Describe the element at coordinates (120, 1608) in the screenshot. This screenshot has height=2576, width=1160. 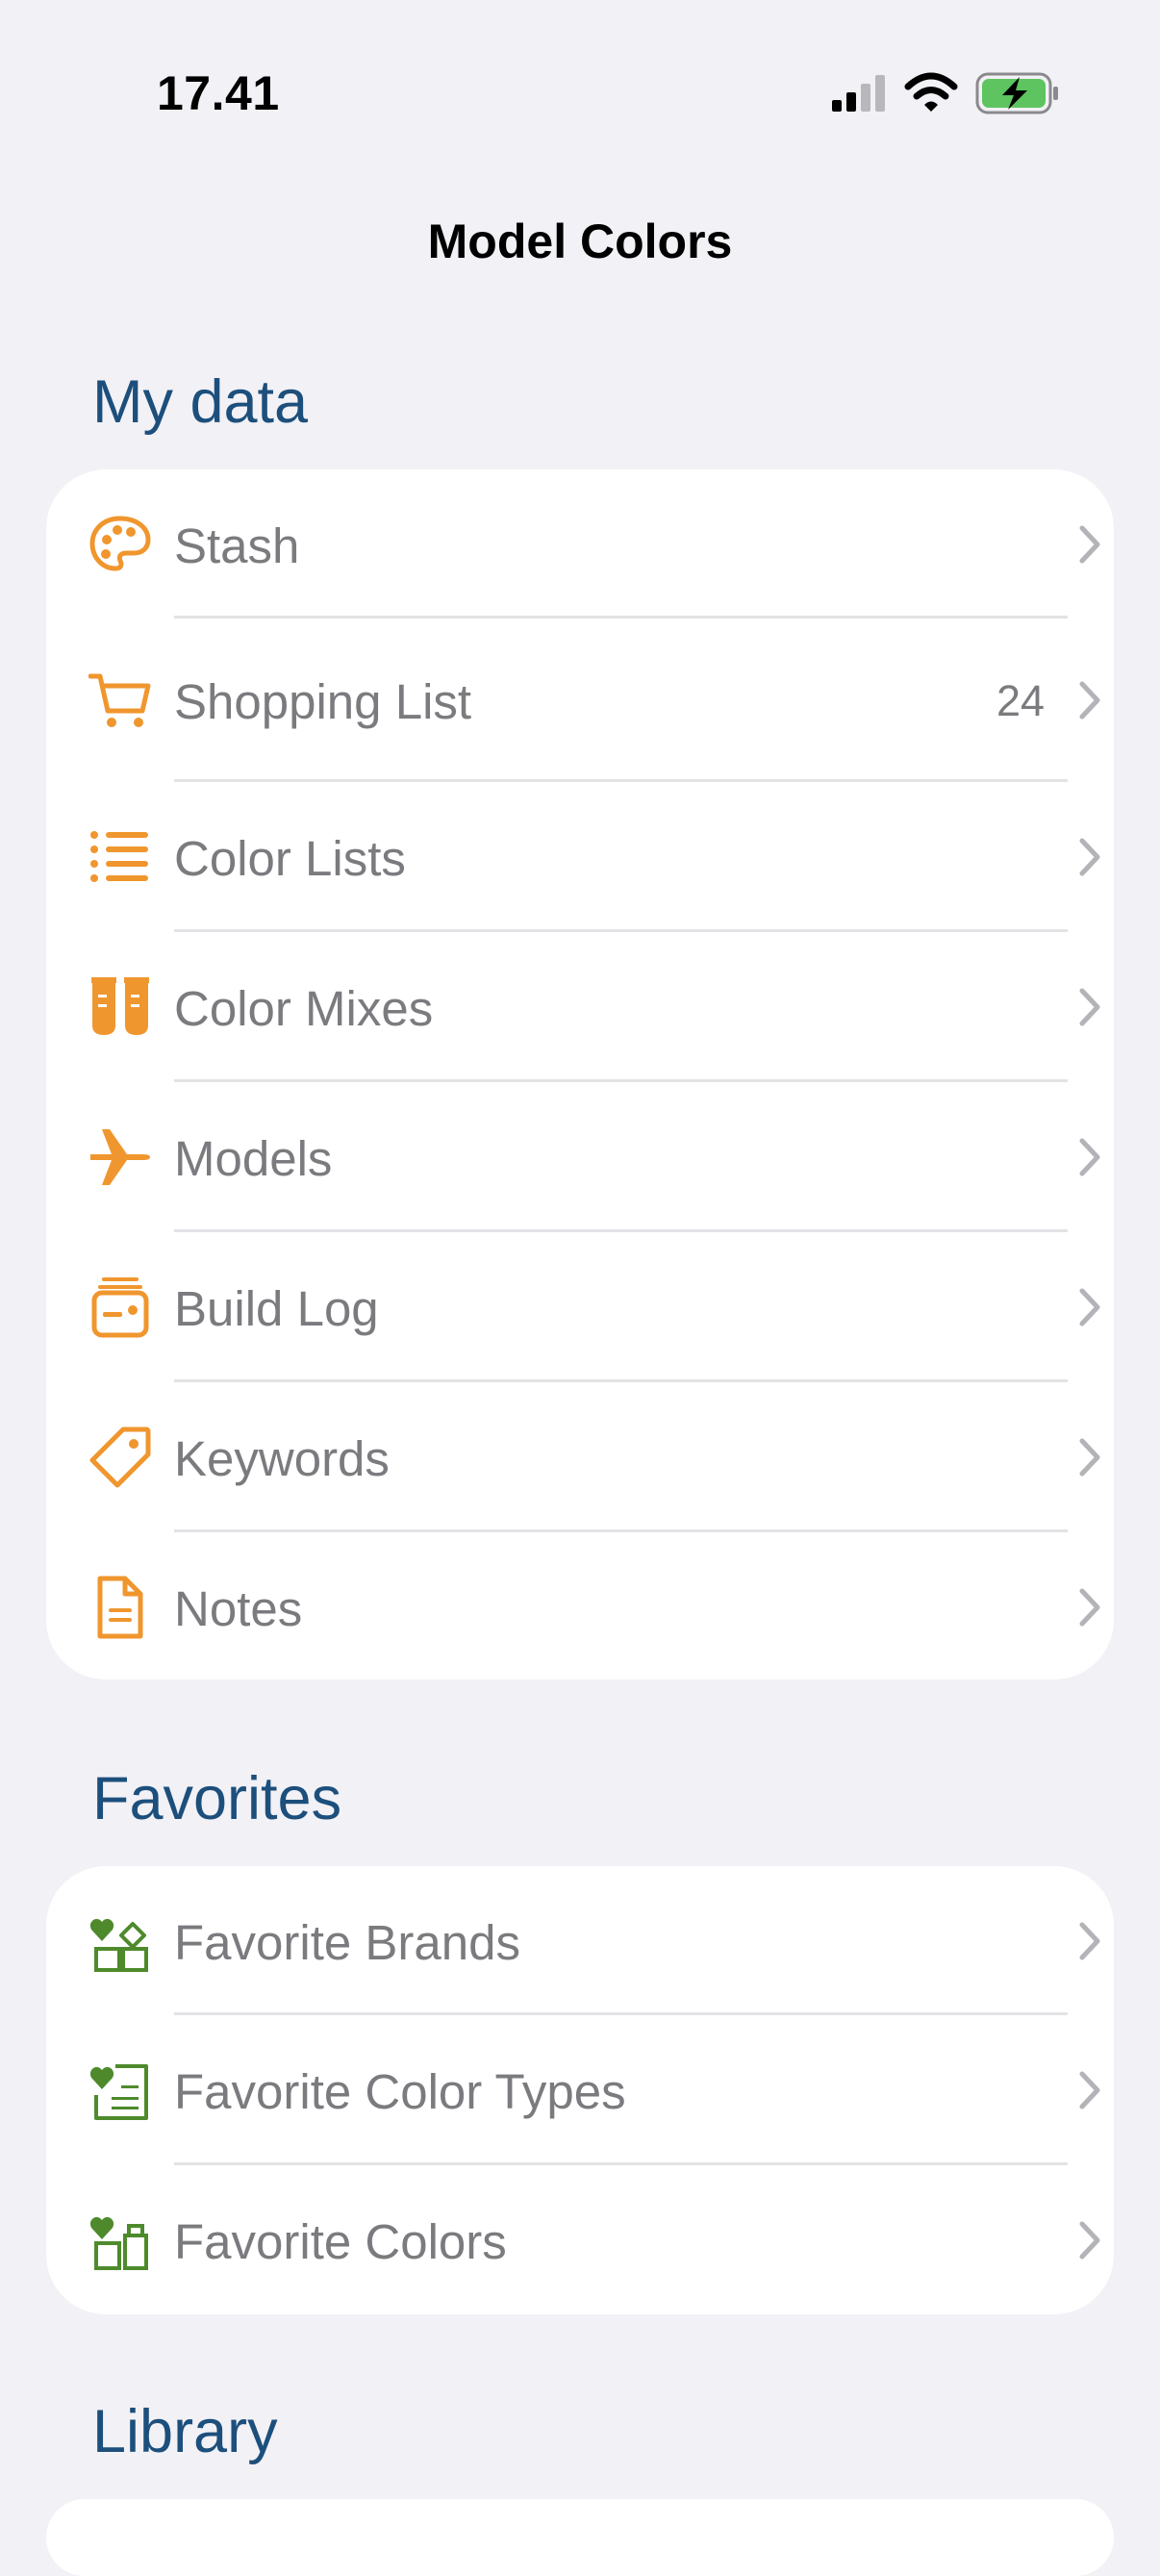
I see `document-icon` at that location.